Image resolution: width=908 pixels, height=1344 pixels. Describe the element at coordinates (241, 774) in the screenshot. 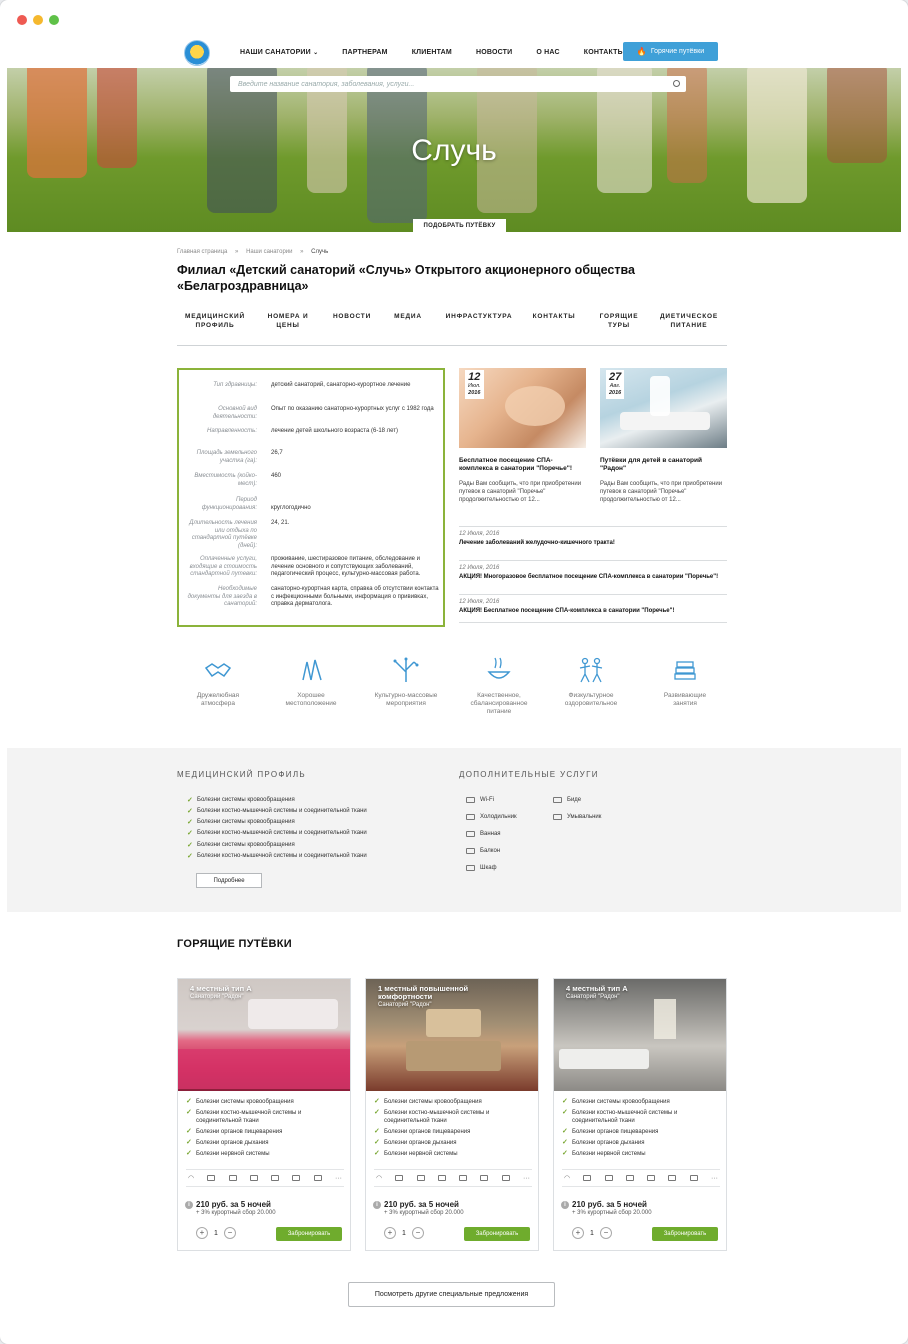

I see `medical-profile-heading: МЕДИЦИНСКИЙ ПРОФИЛЬ` at that location.